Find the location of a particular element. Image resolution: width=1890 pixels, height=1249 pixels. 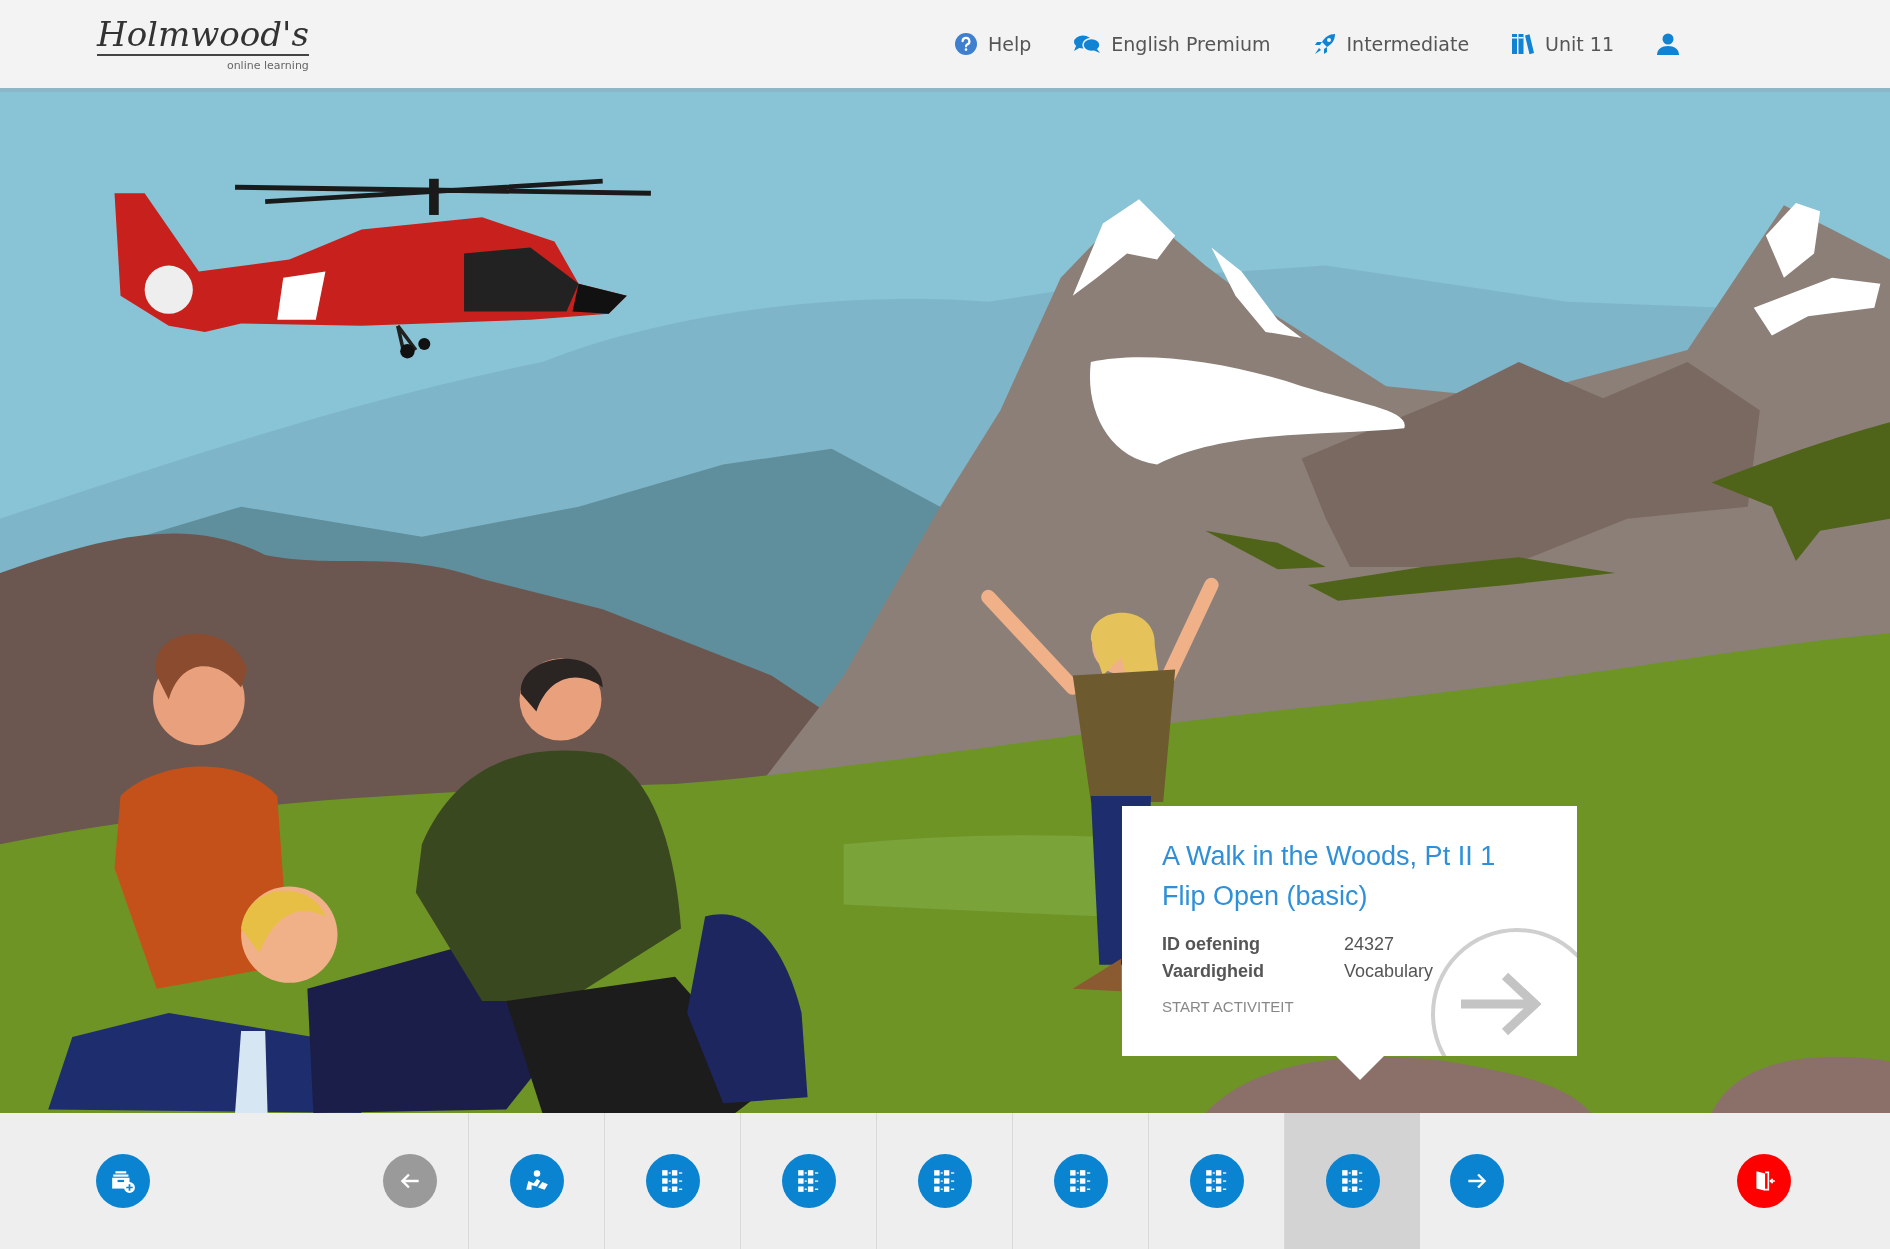

rocket-icon is located at coordinates (1324, 44).